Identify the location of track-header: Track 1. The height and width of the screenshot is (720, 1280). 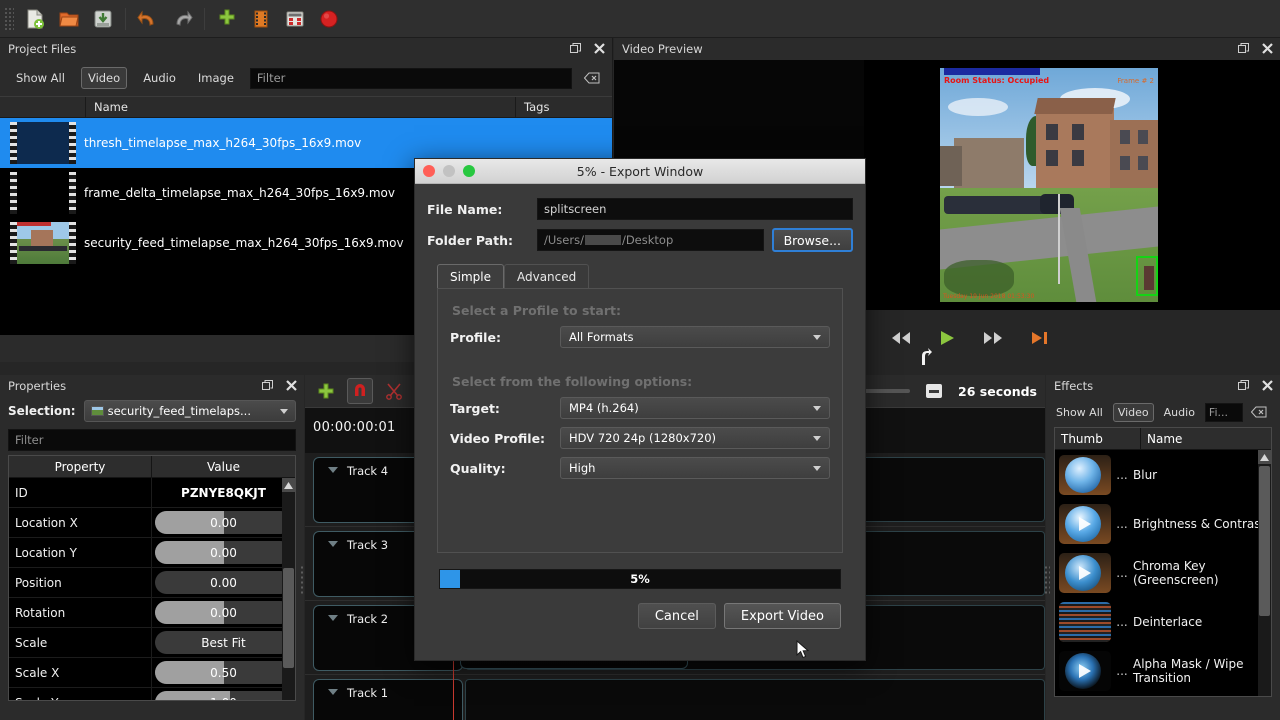
(388, 699).